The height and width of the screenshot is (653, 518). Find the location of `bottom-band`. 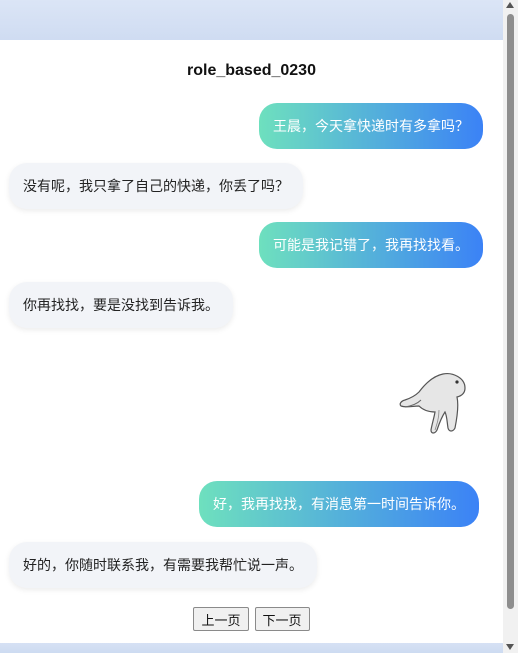

bottom-band is located at coordinates (251, 648).